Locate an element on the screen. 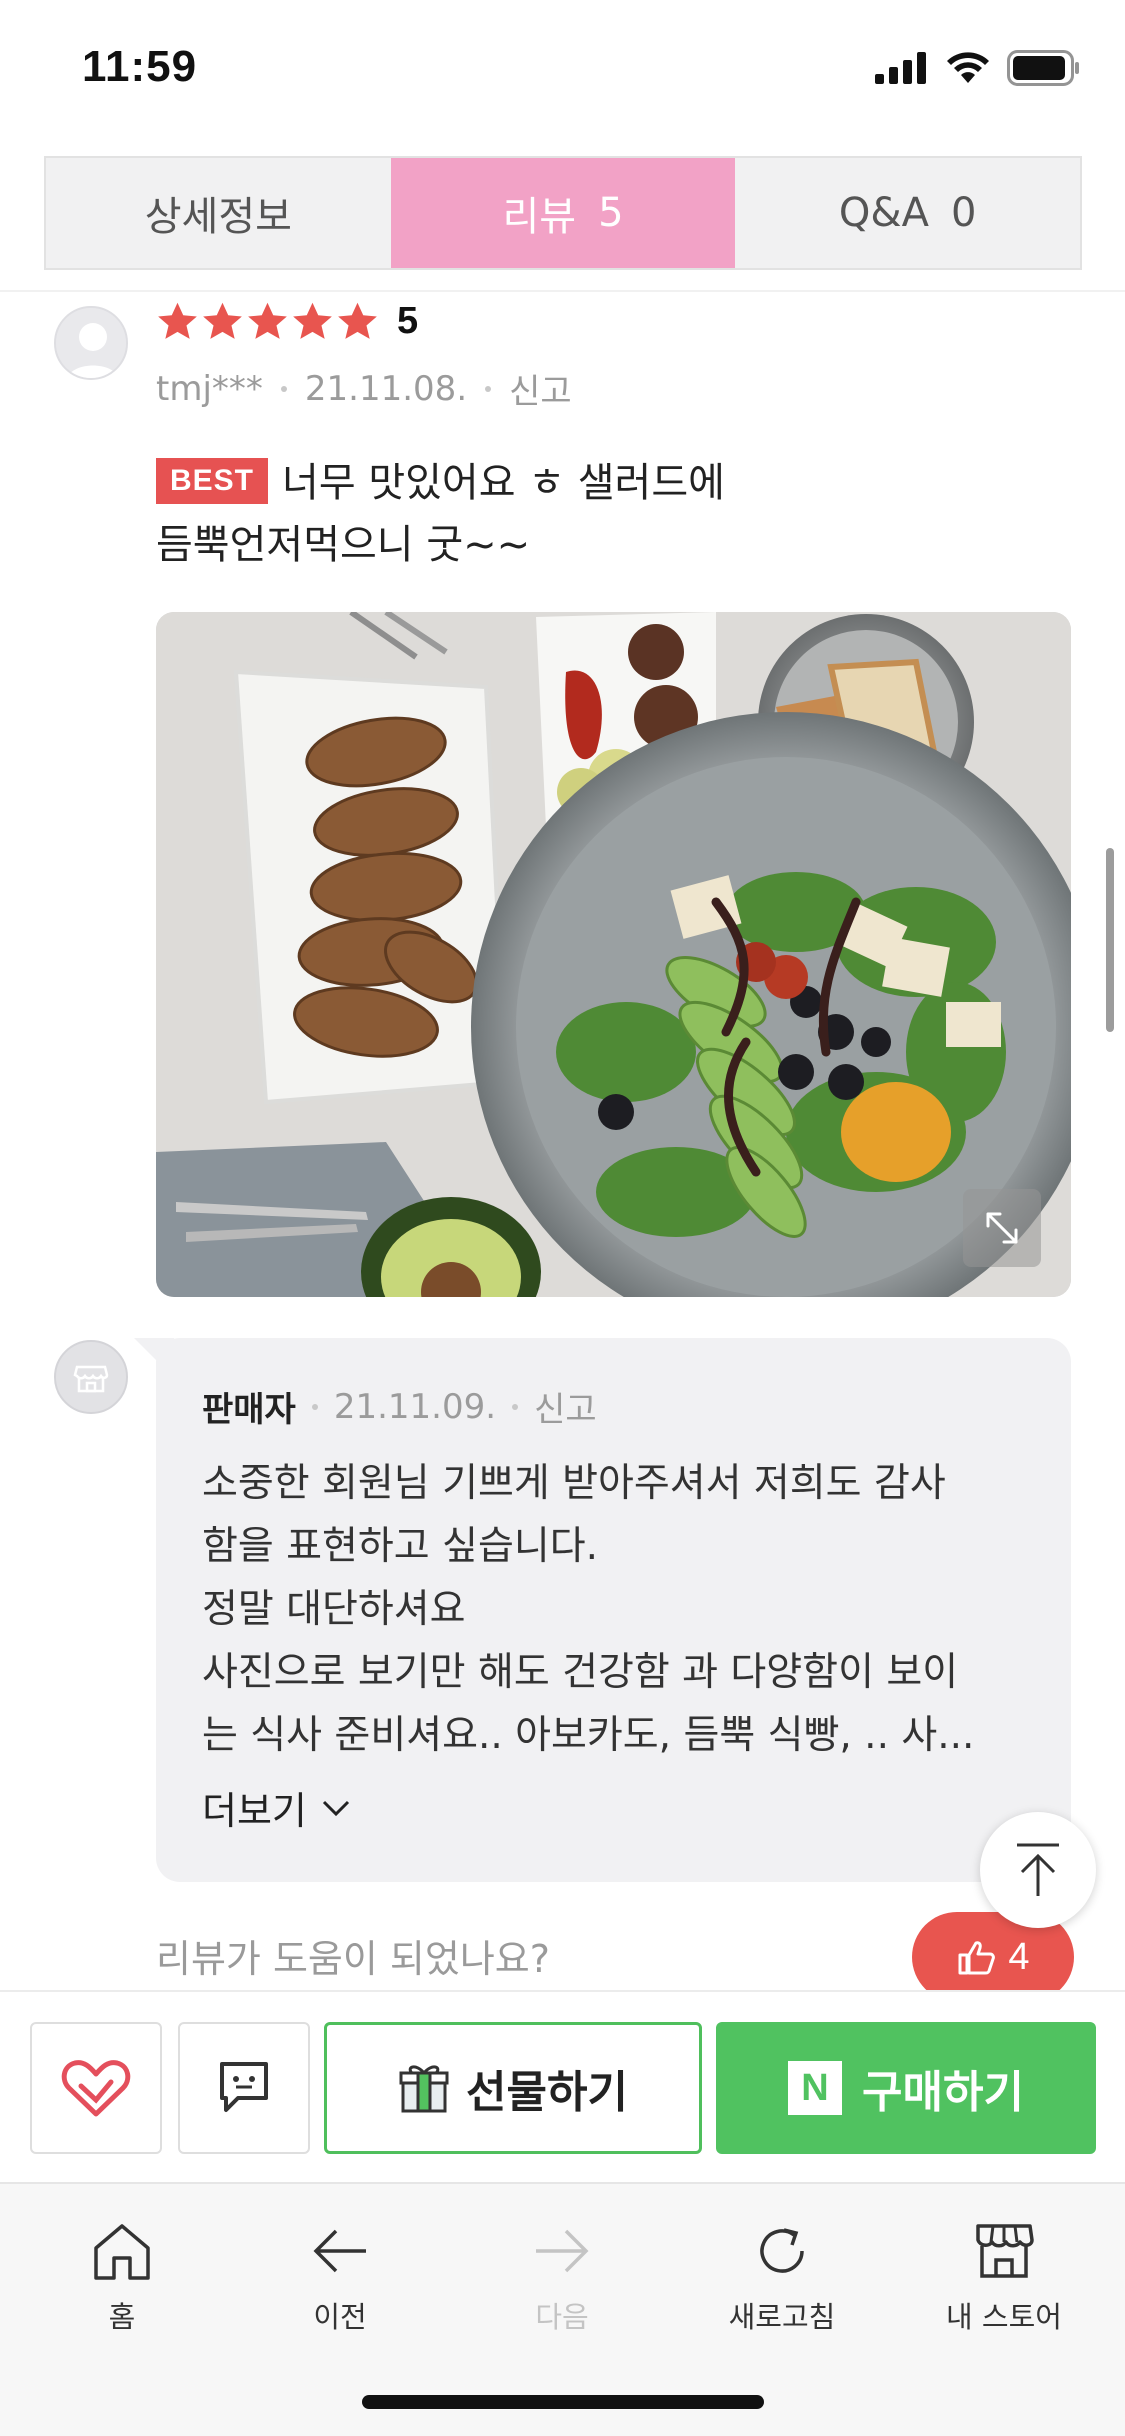 This screenshot has width=1125, height=2436. nav-home: 홈 is located at coordinates (122, 2278).